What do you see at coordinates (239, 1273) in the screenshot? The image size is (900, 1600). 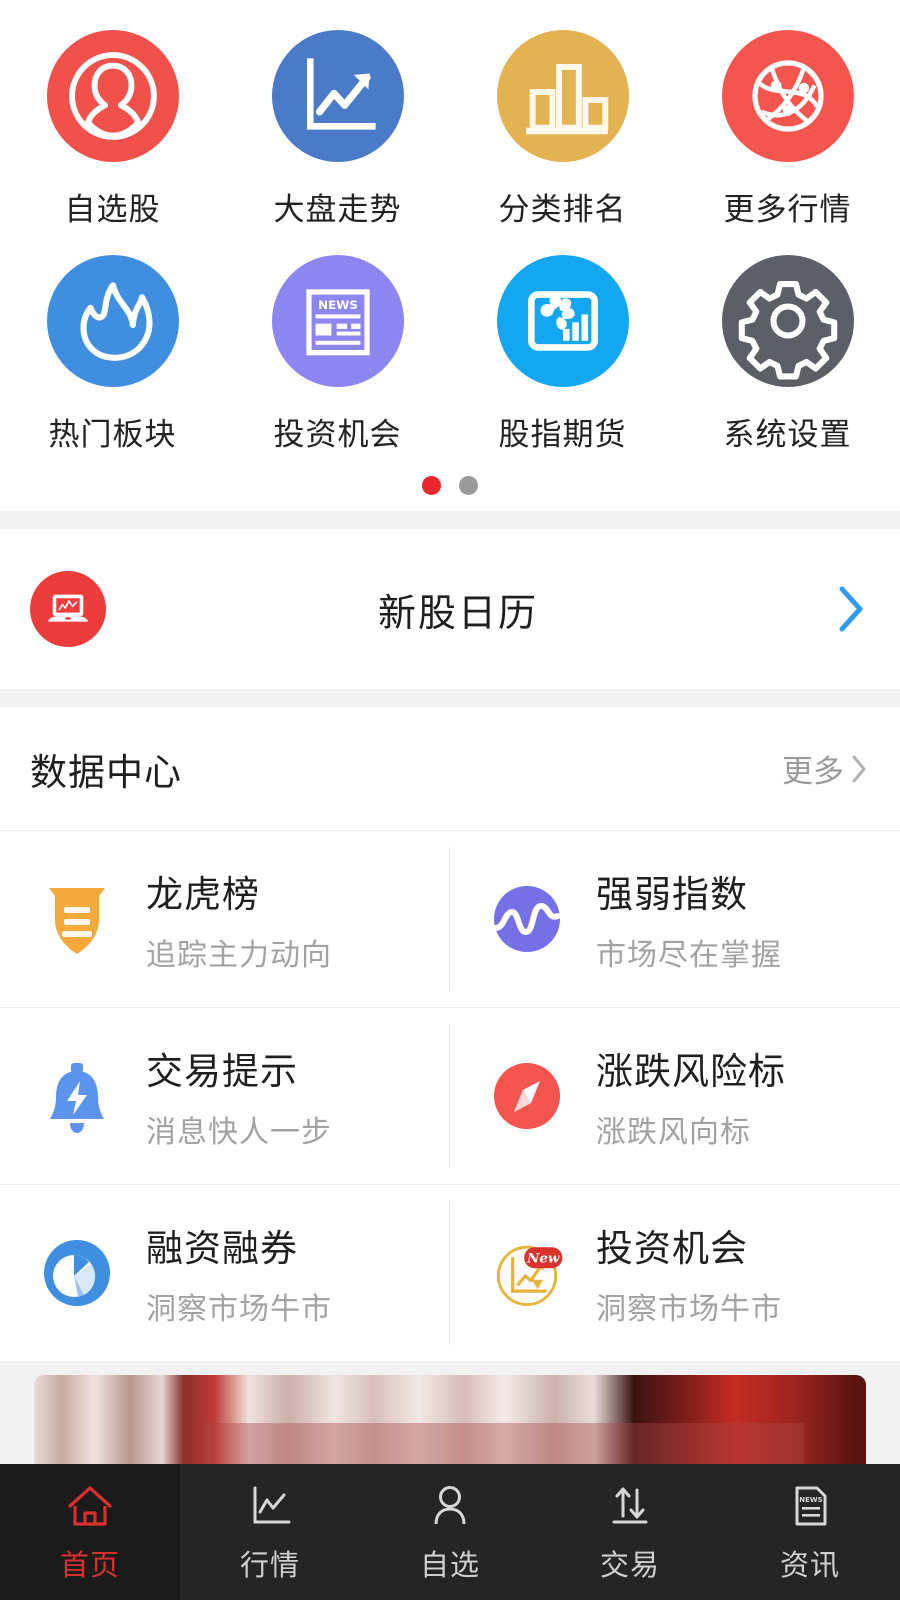 I see `data-center-item-text: 融资融券 洞察市场牛市` at bounding box center [239, 1273].